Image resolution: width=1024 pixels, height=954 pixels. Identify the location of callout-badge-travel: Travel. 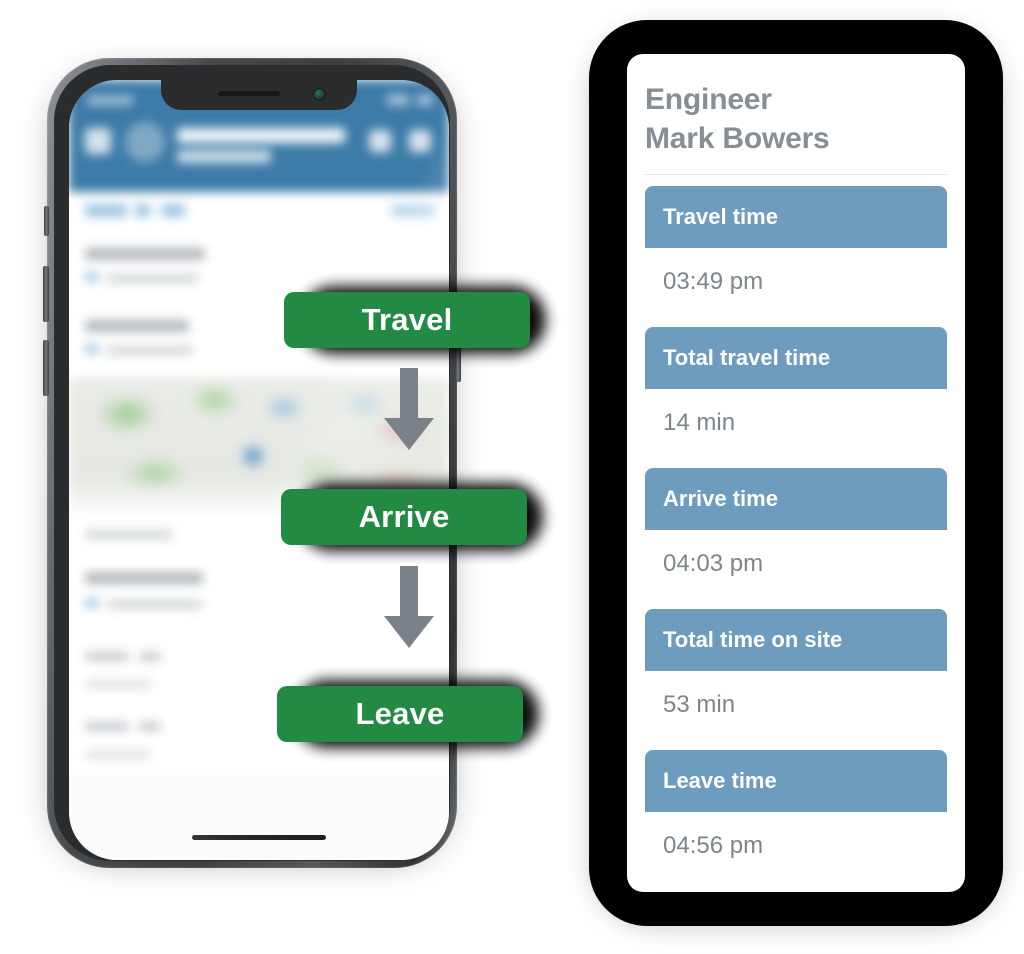
(415, 320).